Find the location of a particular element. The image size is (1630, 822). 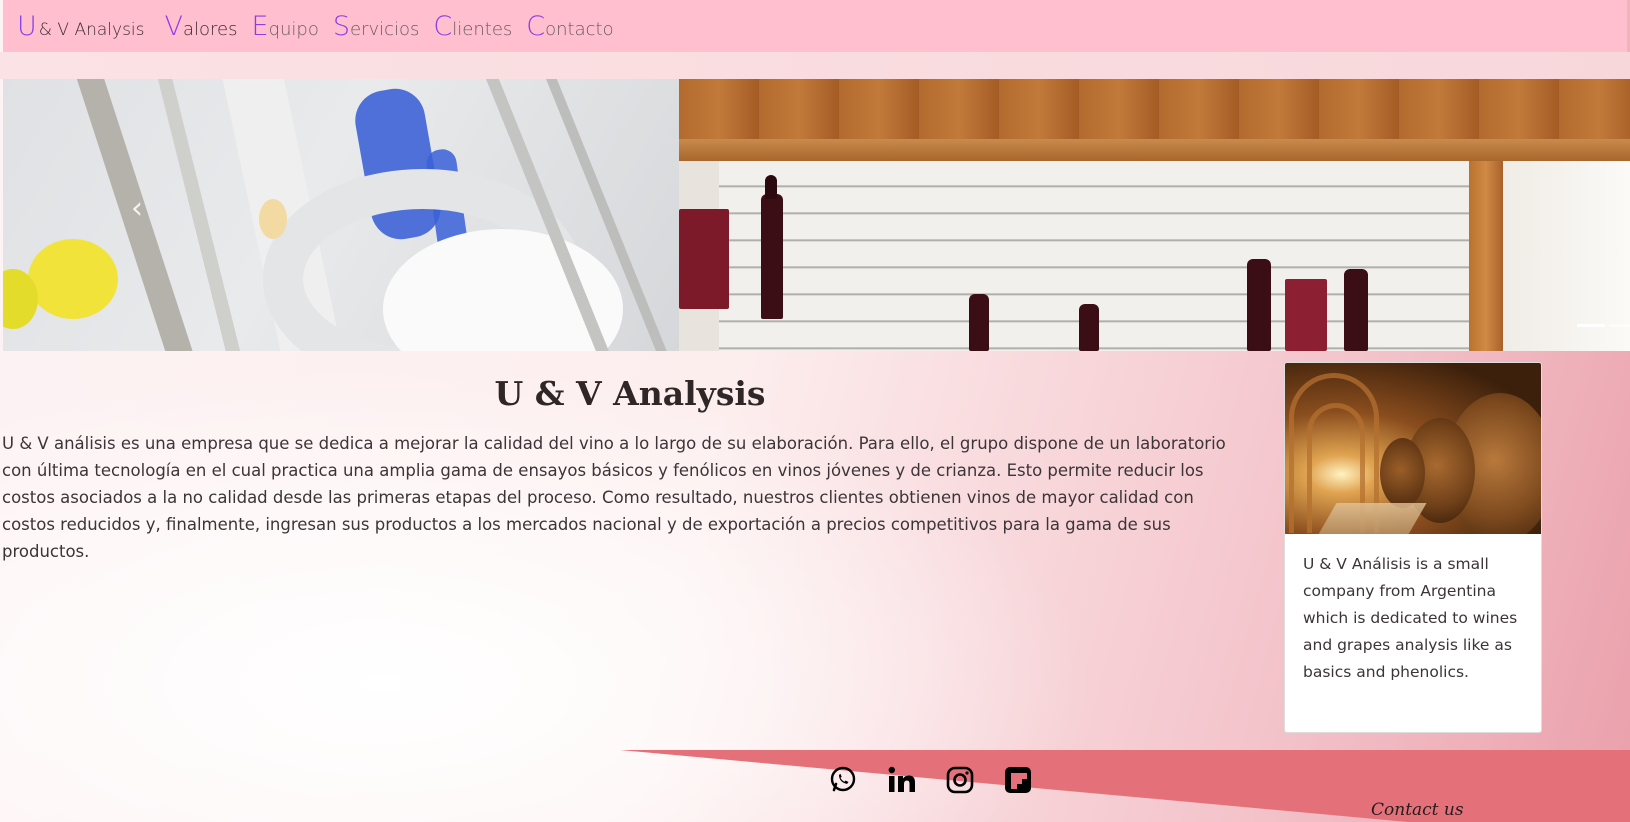

flipboard-icon is located at coordinates (1018, 780).